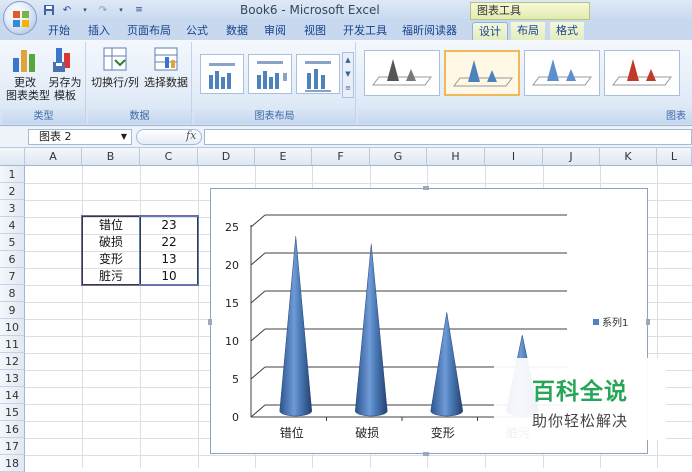  What do you see at coordinates (49, 10) in the screenshot?
I see `save-icon` at bounding box center [49, 10].